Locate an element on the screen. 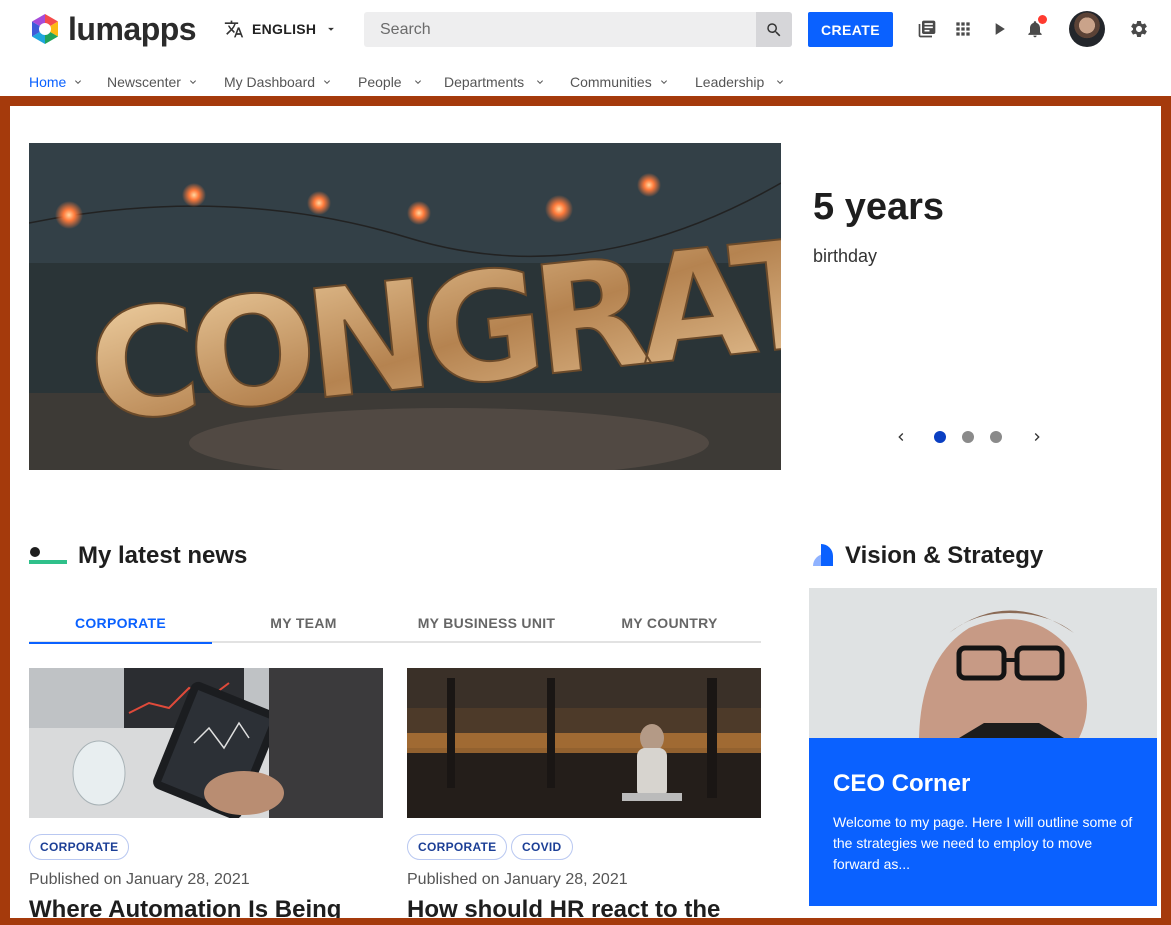 The height and width of the screenshot is (925, 1171). search-icon is located at coordinates (774, 29).